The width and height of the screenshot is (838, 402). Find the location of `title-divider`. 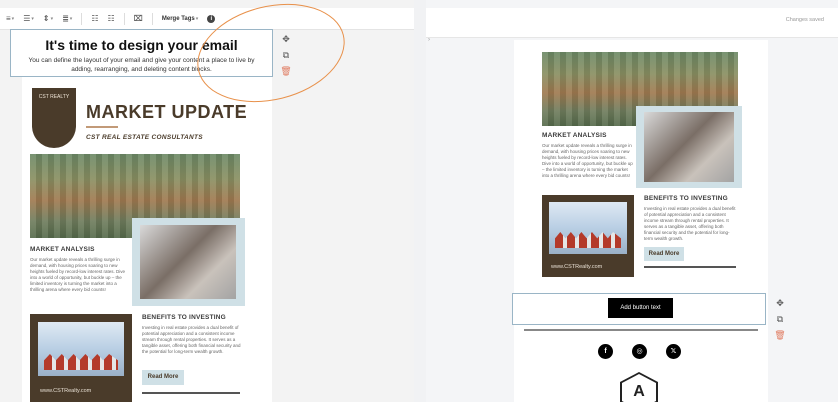

title-divider is located at coordinates (102, 127).